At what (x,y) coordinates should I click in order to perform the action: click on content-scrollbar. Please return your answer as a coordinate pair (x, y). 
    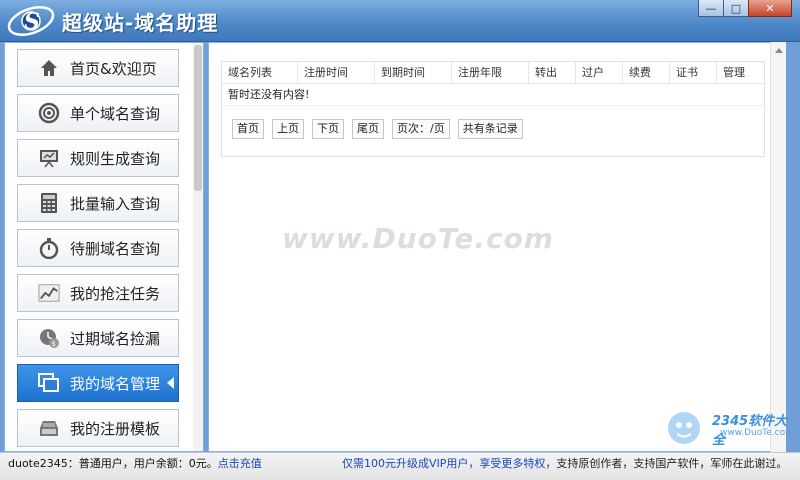
    Looking at the image, I should click on (778, 247).